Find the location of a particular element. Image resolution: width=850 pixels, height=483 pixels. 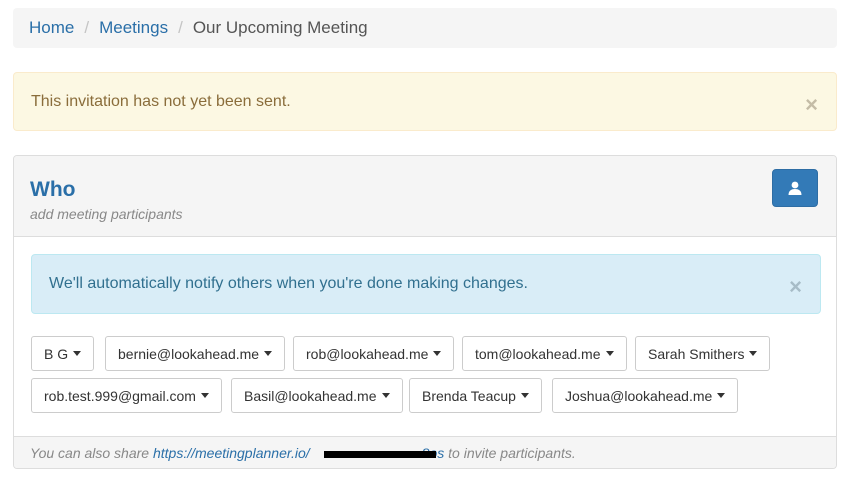

participant-label: Brenda Teacup is located at coordinates (469, 395).